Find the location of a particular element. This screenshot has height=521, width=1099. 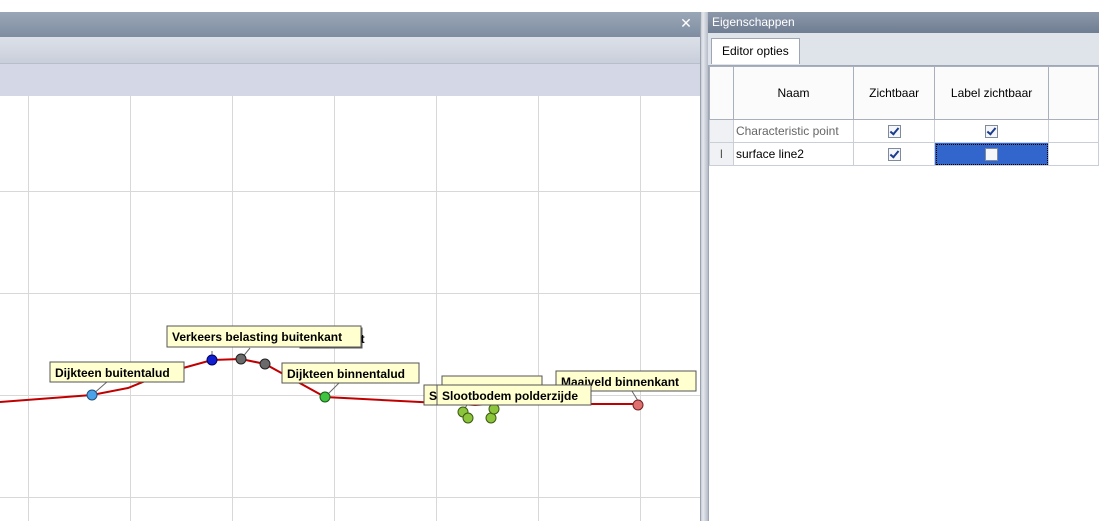

chart-titlebar: ✕ is located at coordinates (350, 24).